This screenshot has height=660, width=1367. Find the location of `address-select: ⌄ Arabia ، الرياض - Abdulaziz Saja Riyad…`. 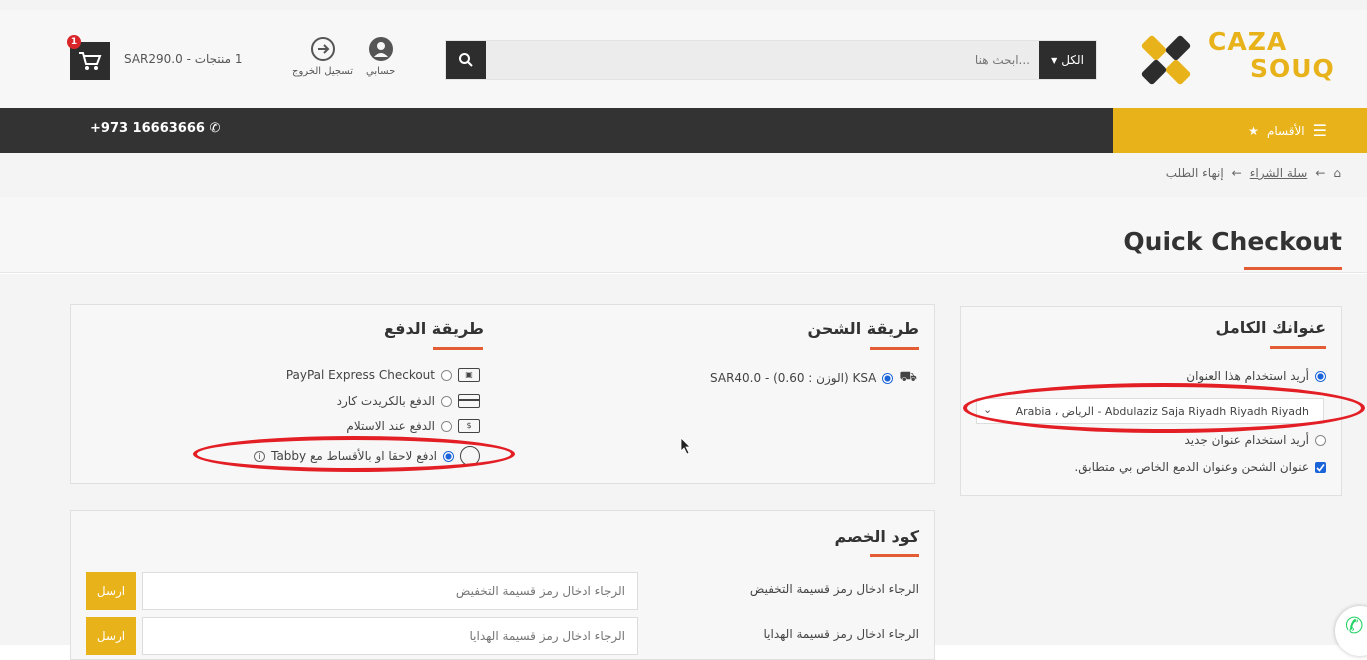

address-select: ⌄ Arabia ، الرياض - Abdulaziz Saja Riyad… is located at coordinates (1150, 411).